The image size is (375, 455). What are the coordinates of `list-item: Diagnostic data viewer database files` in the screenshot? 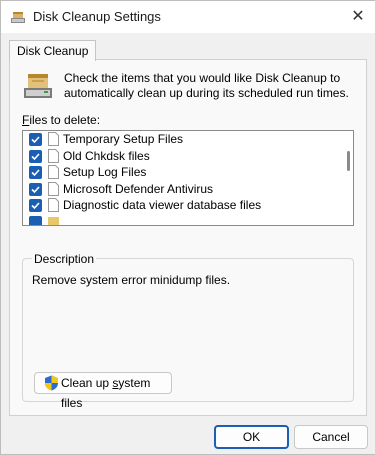 It's located at (188, 205).